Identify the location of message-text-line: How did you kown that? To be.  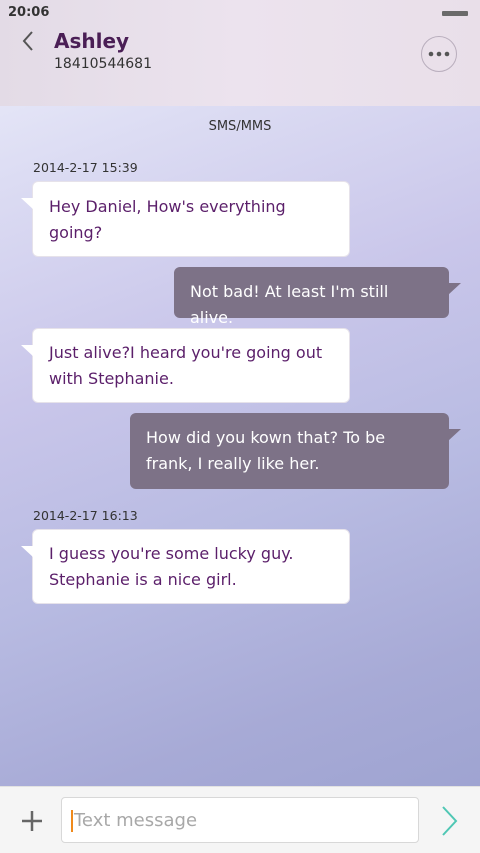
(266, 437).